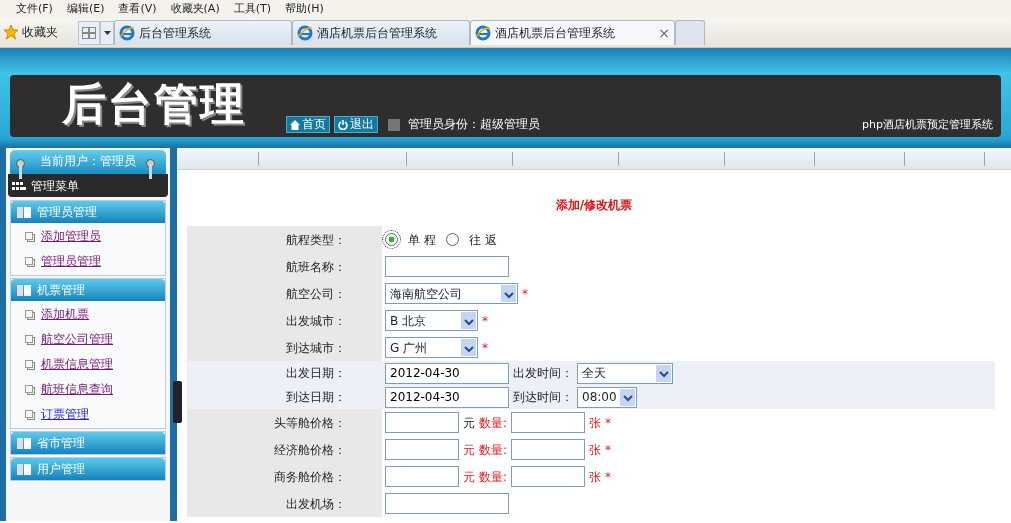 The width and height of the screenshot is (1011, 523). What do you see at coordinates (482, 240) in the screenshot?
I see `radio-label: 往 返` at bounding box center [482, 240].